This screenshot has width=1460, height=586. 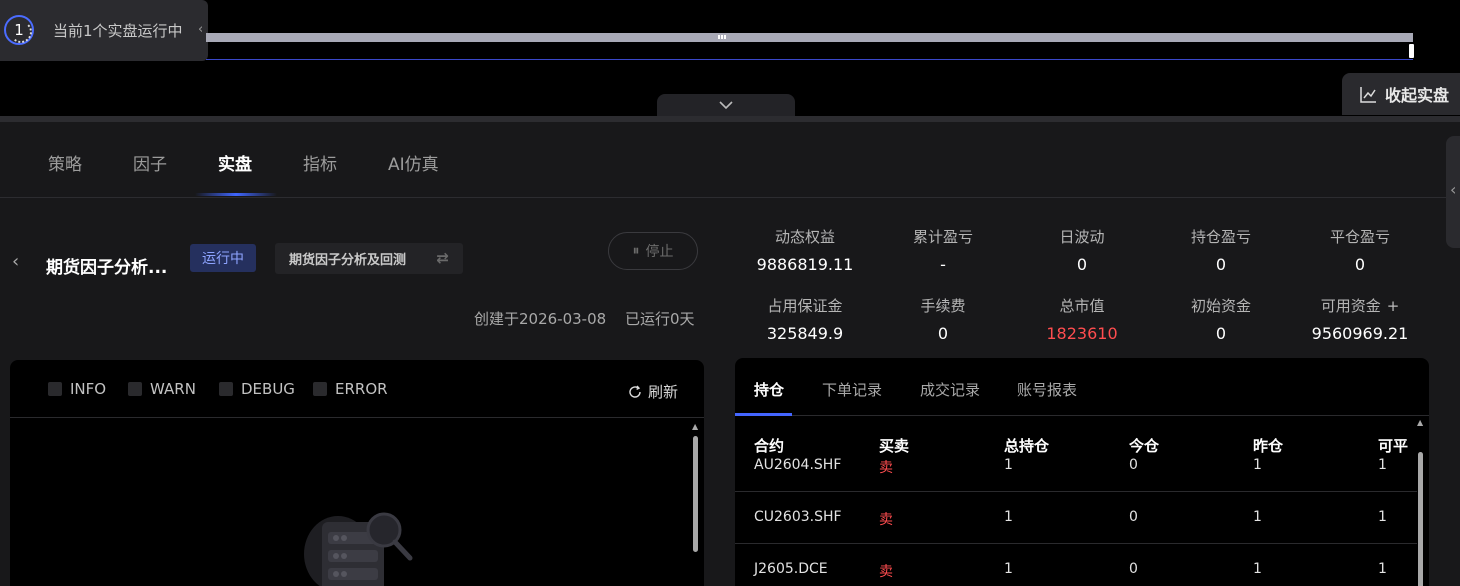 I want to click on side-expand-handle: ‹, so click(x=1453, y=192).